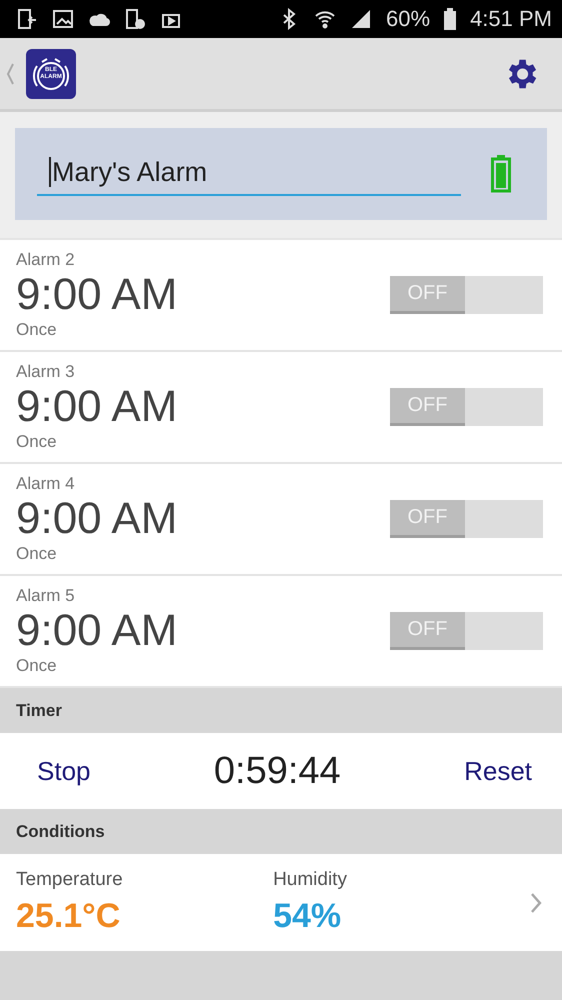 This screenshot has height=1000, width=562. Describe the element at coordinates (498, 771) in the screenshot. I see `reset-button: Reset` at that location.